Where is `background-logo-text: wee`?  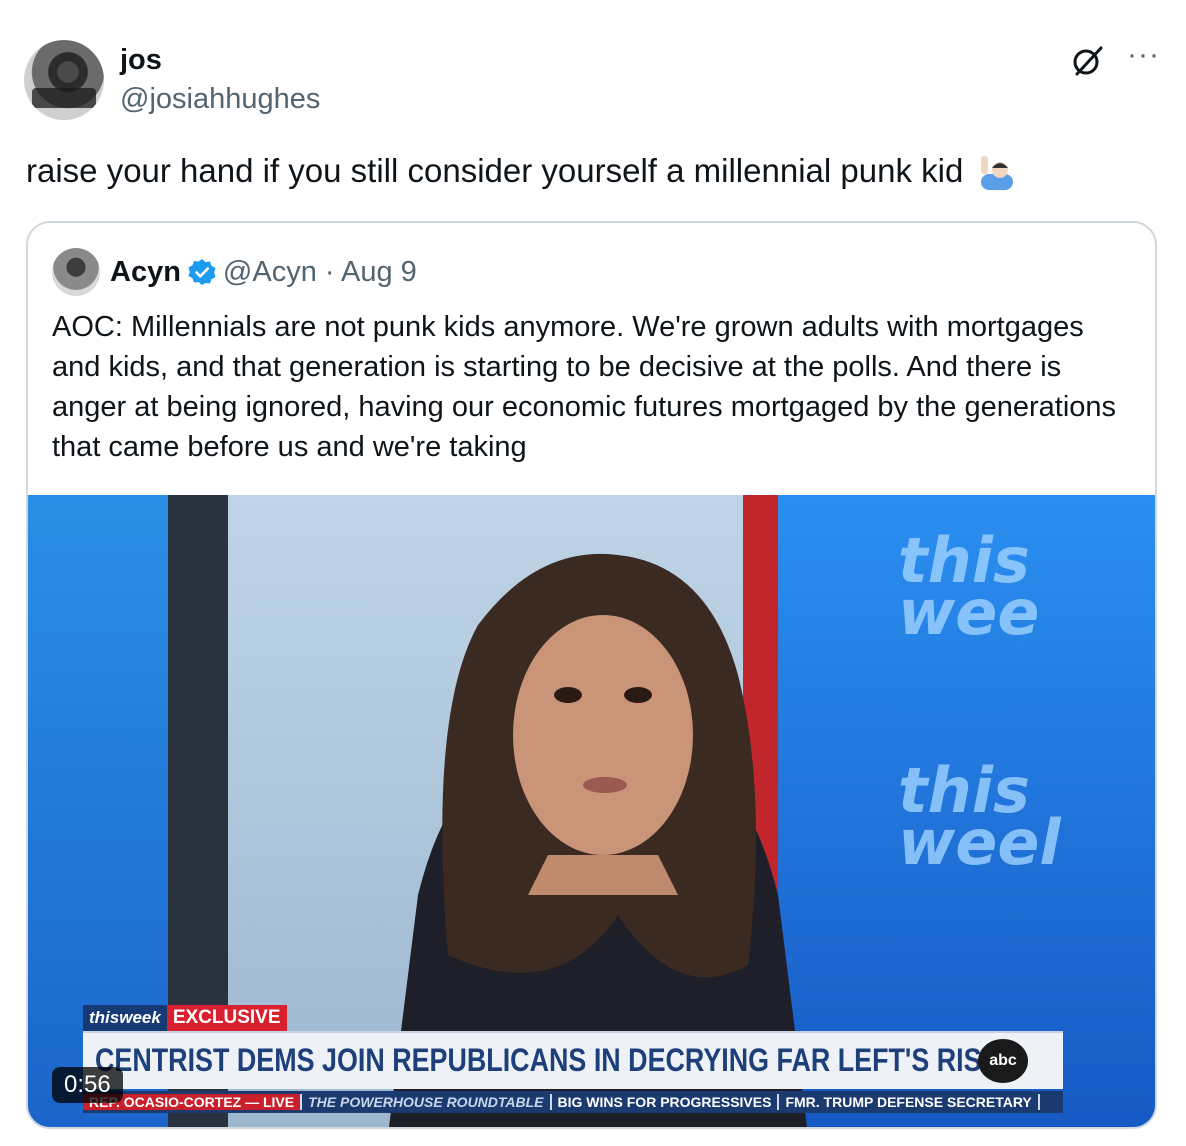 background-logo-text: wee is located at coordinates (969, 612).